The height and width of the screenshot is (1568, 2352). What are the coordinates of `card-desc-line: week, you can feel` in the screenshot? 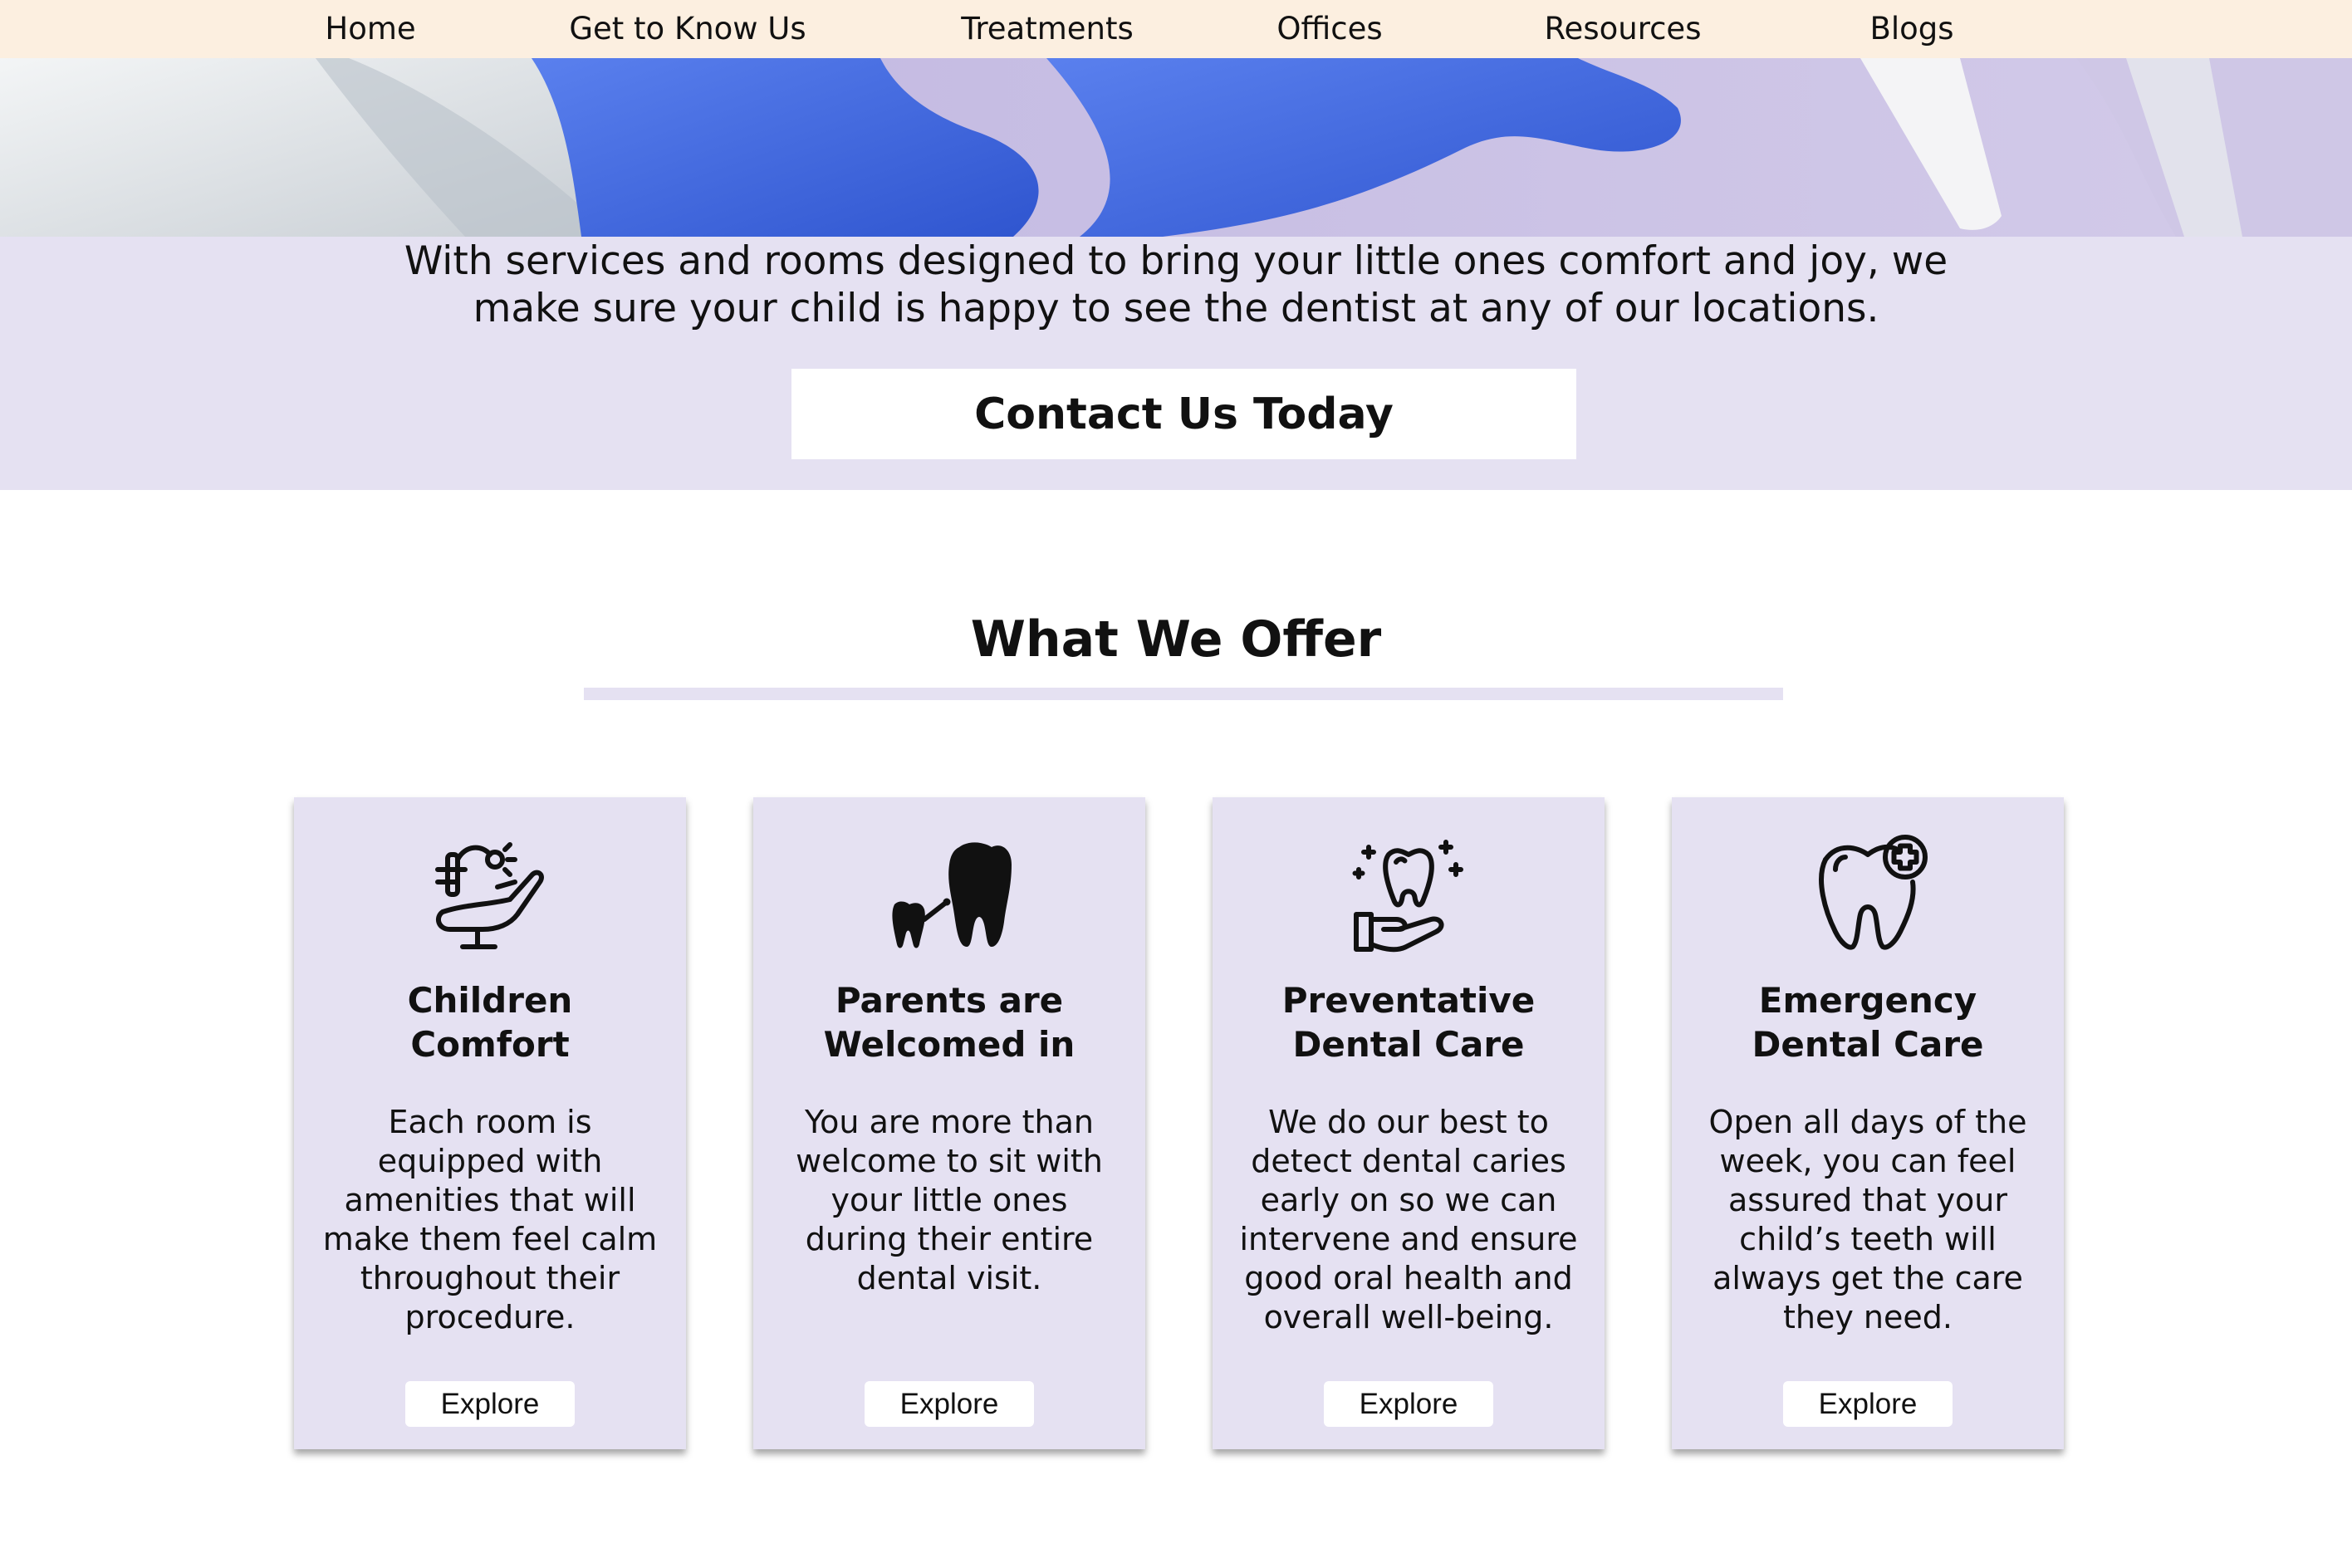 It's located at (1867, 1161).